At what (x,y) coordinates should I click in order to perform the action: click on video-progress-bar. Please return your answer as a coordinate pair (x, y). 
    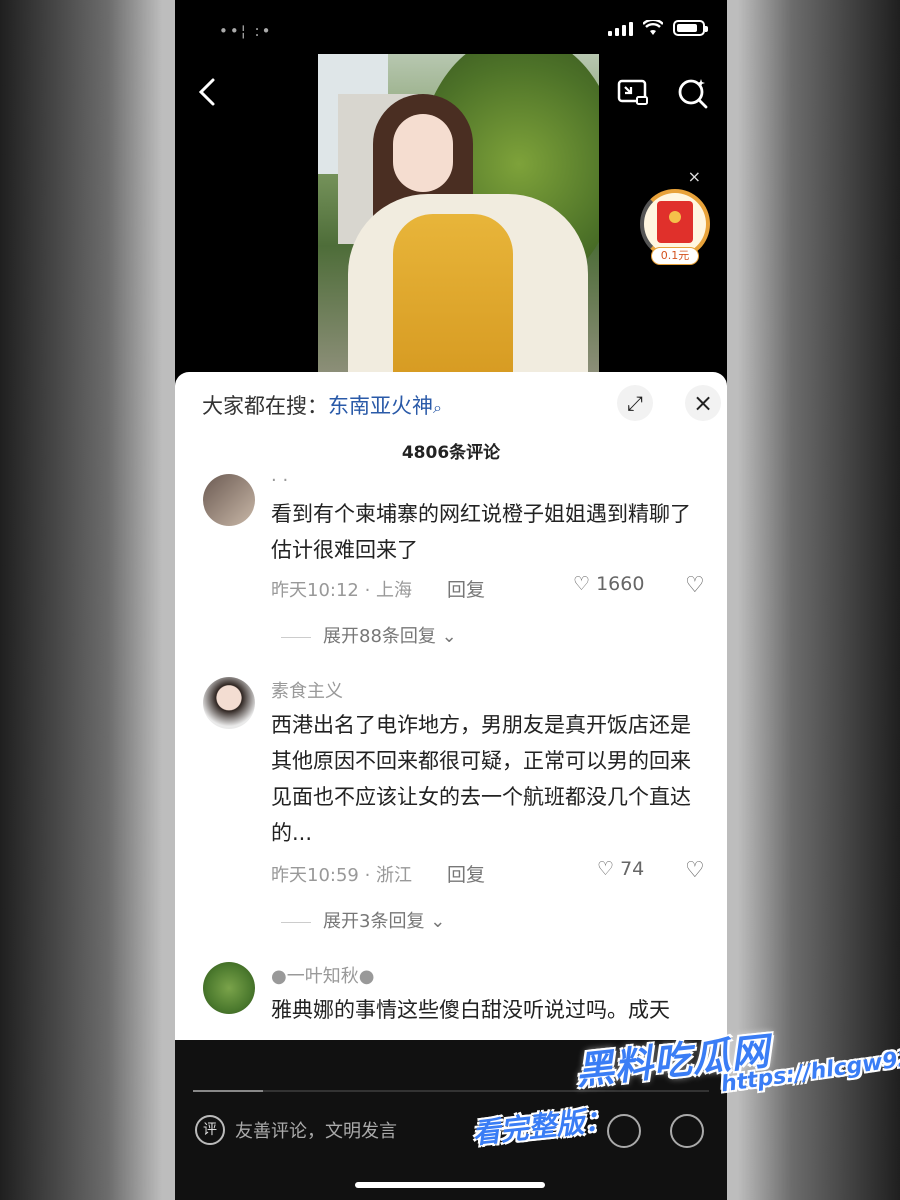
    Looking at the image, I should click on (451, 1091).